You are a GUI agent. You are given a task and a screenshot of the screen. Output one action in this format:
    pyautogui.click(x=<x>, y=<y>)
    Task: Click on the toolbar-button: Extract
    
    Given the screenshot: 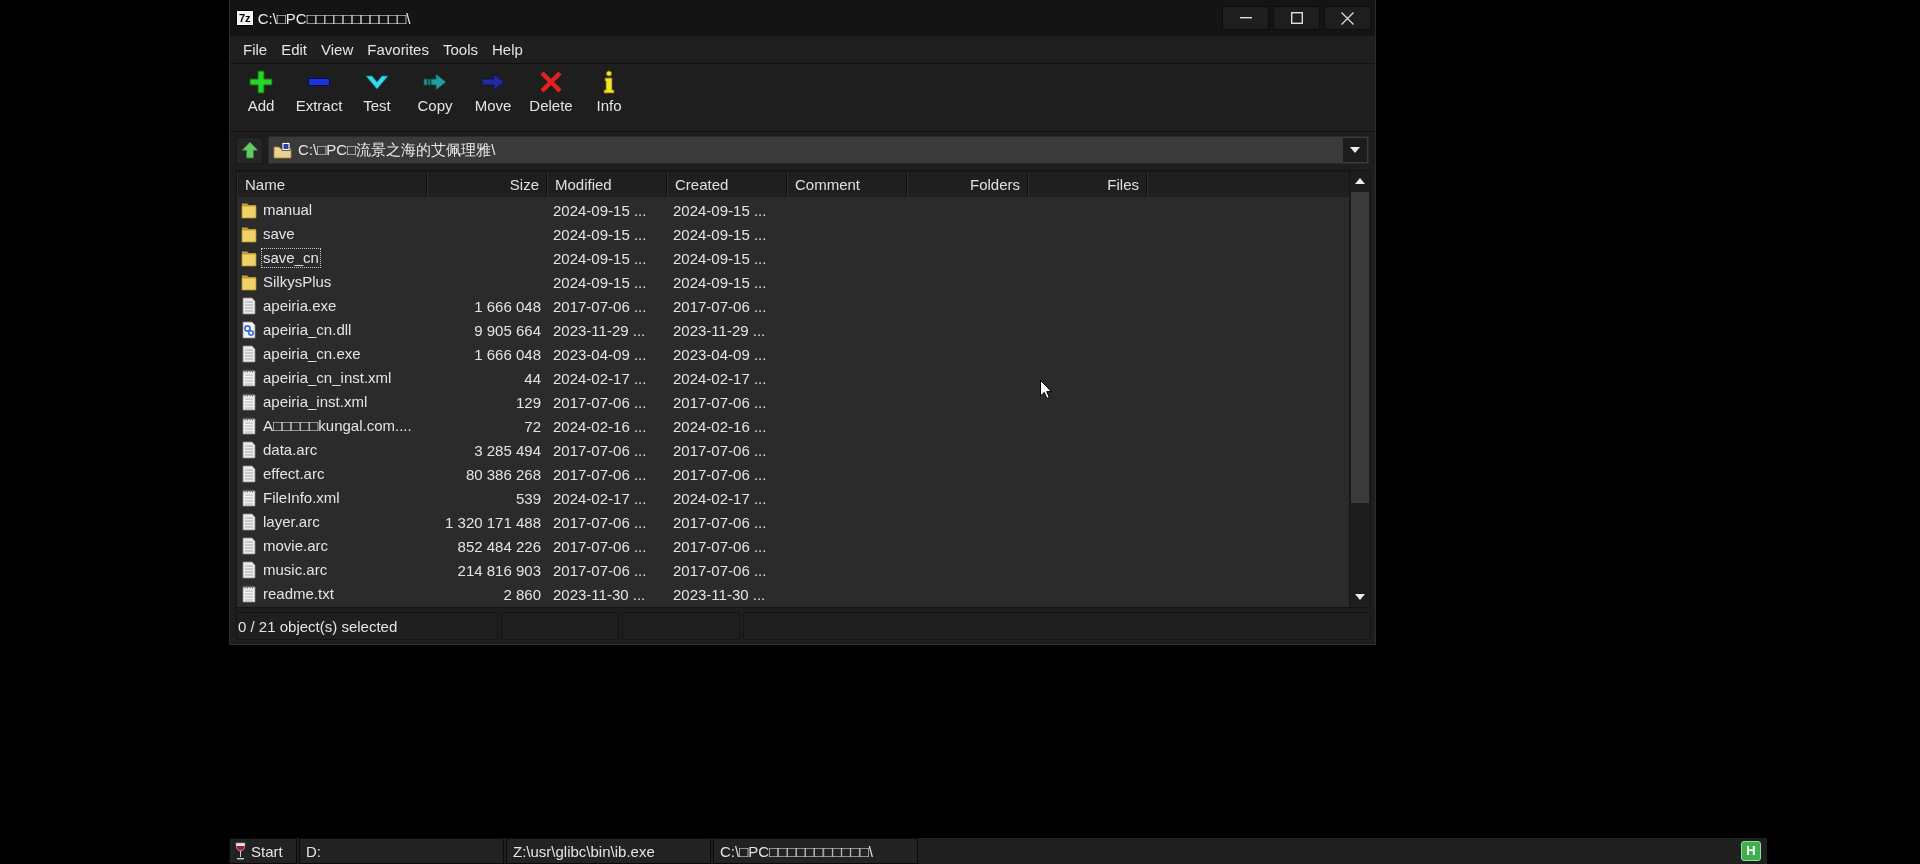 What is the action you would take?
    pyautogui.click(x=319, y=93)
    